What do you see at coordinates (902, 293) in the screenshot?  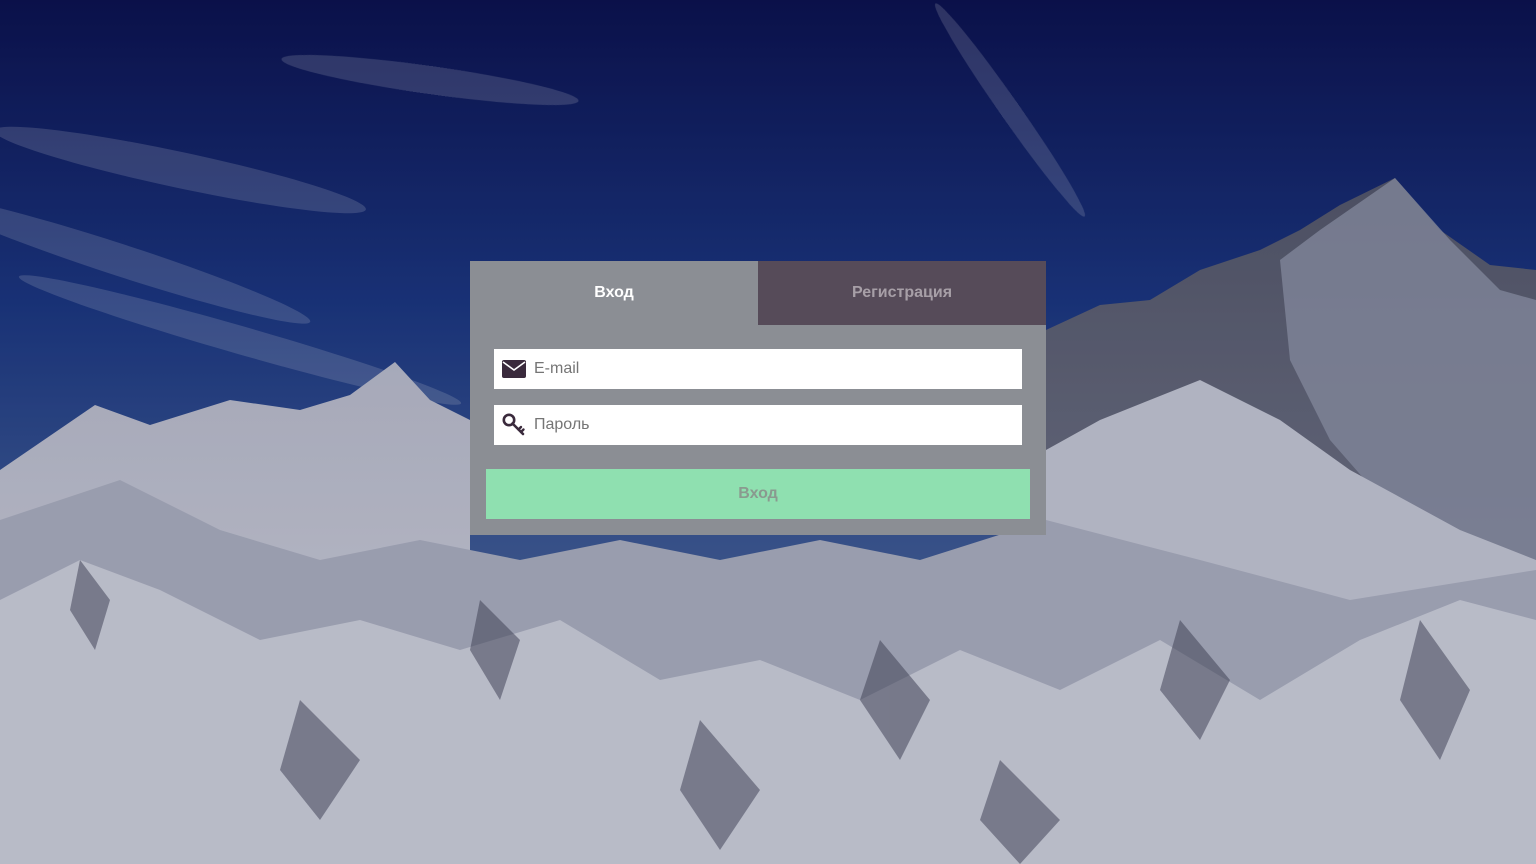 I see `tab-register: Регистрация` at bounding box center [902, 293].